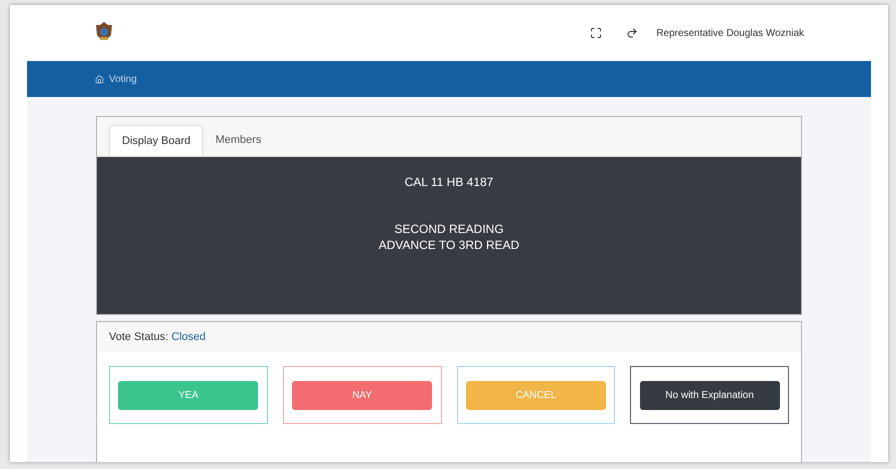  Describe the element at coordinates (449, 245) in the screenshot. I see `board-line: ADVANCE TO 3RD READ` at that location.